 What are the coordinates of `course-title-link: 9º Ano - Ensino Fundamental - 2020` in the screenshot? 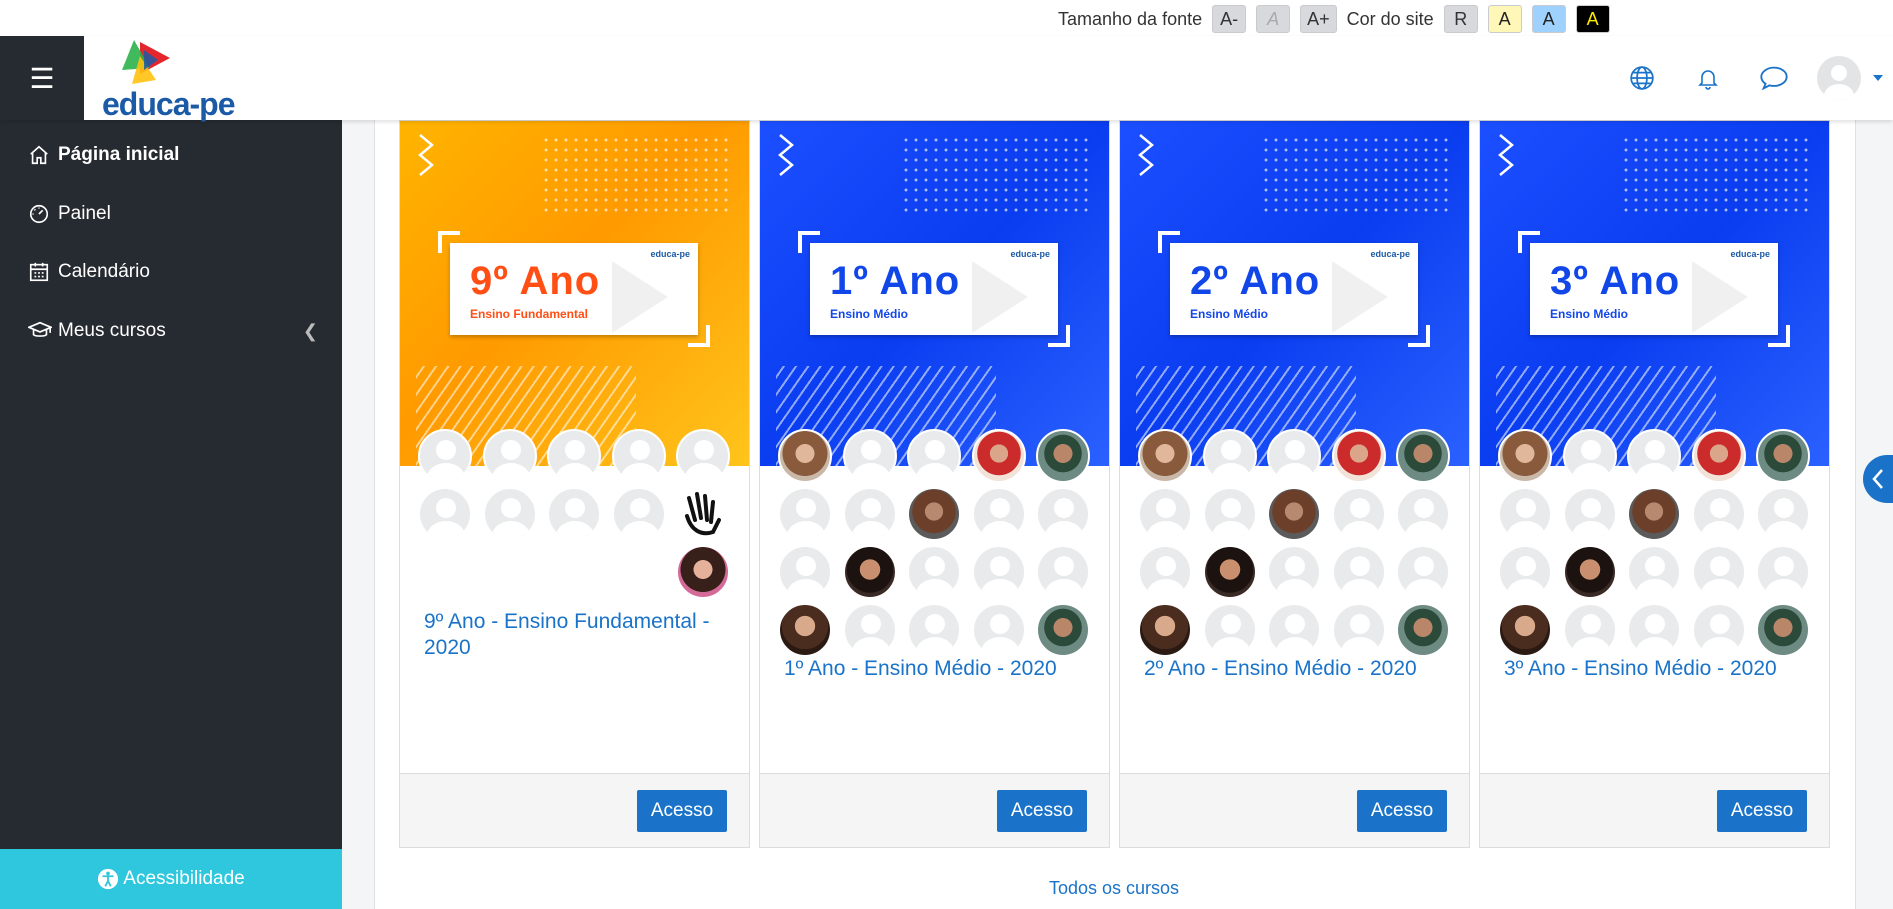 It's located at (579, 635).